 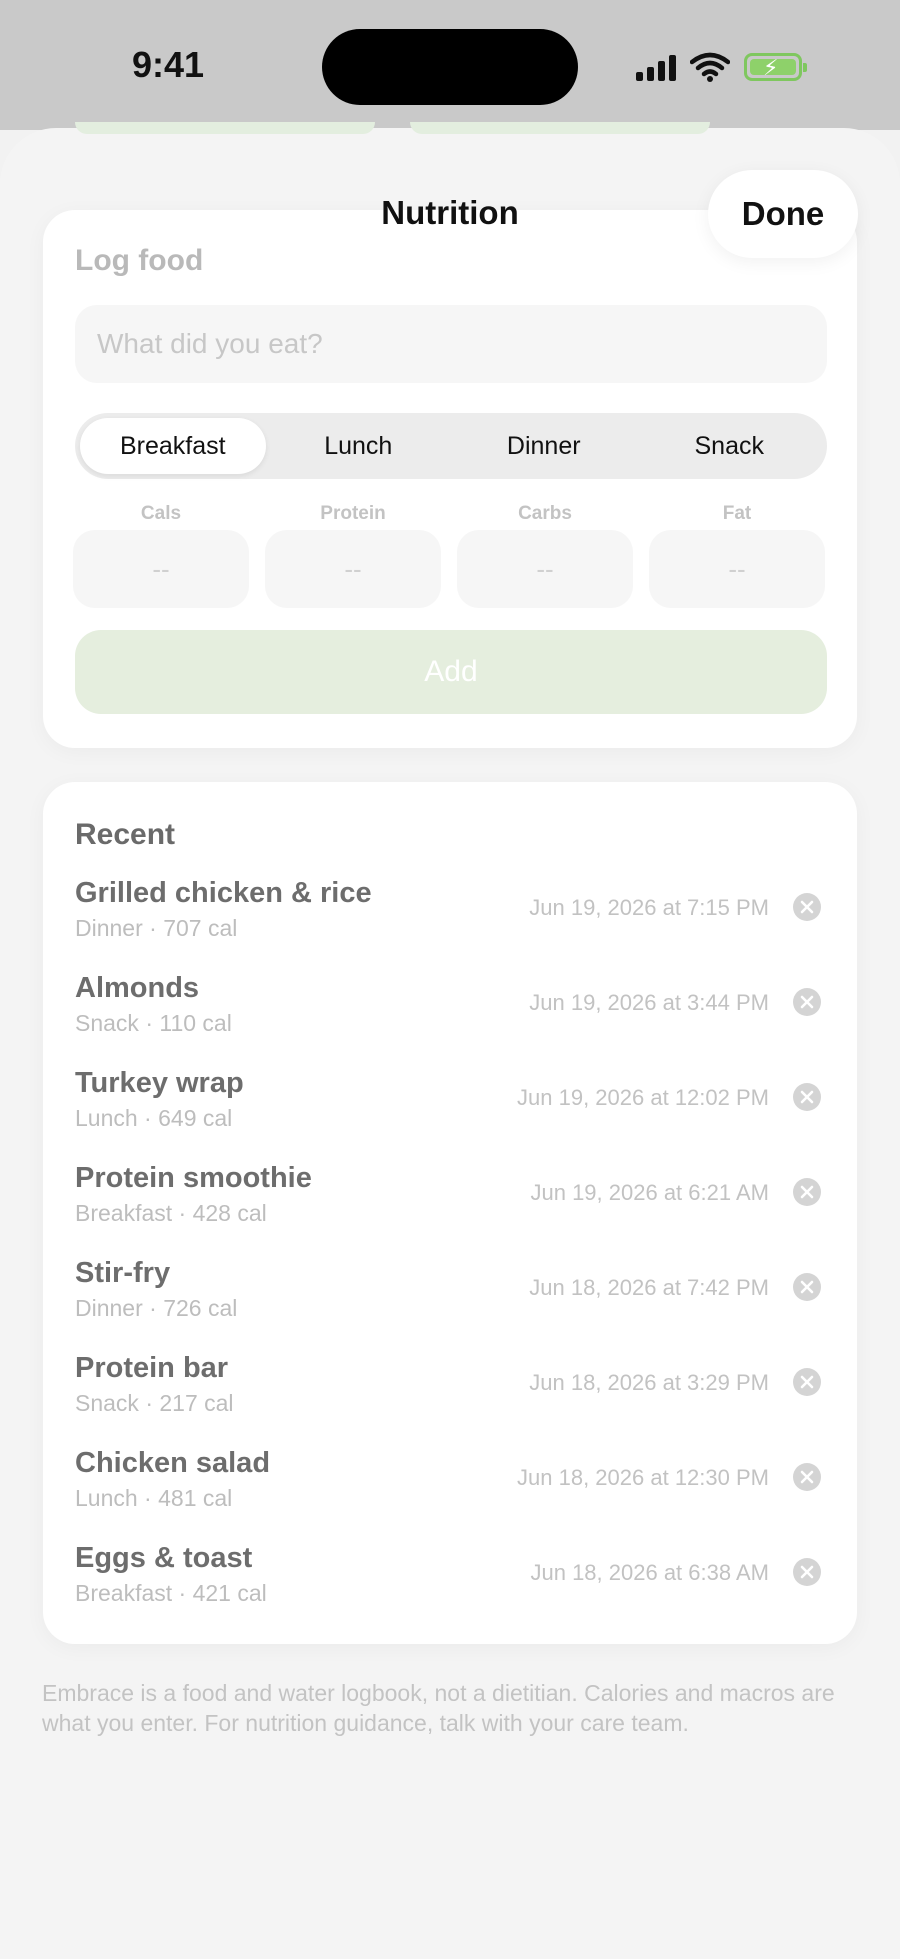 I want to click on entry-detail: Dinner · 726 cal, so click(x=156, y=1308).